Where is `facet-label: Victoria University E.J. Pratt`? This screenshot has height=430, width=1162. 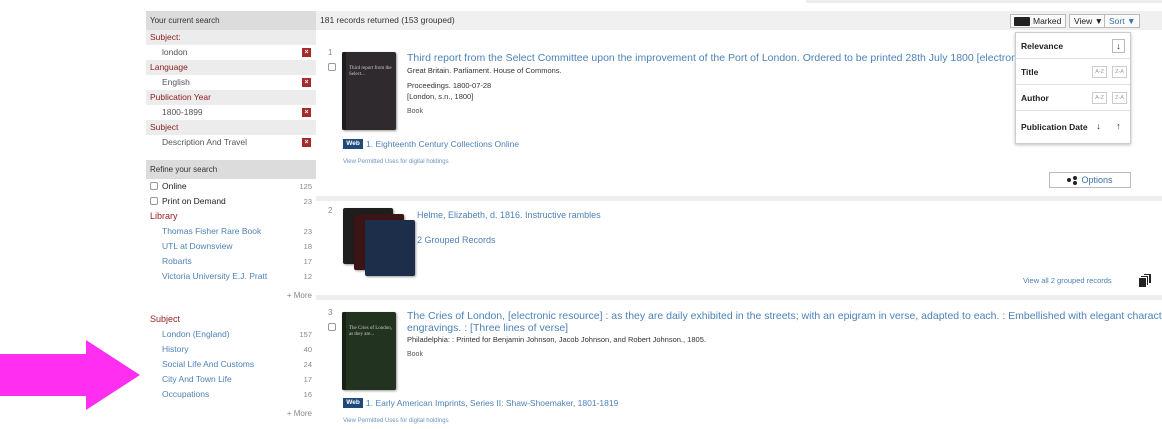
facet-label: Victoria University E.J. Pratt is located at coordinates (215, 276).